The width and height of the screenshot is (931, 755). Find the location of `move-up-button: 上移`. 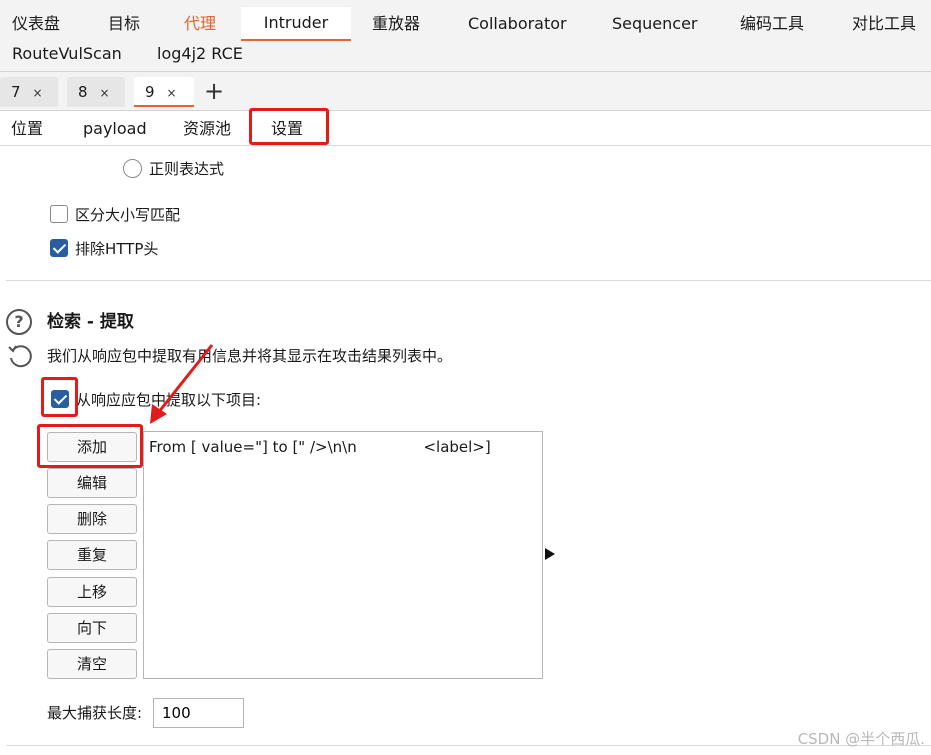

move-up-button: 上移 is located at coordinates (92, 592).